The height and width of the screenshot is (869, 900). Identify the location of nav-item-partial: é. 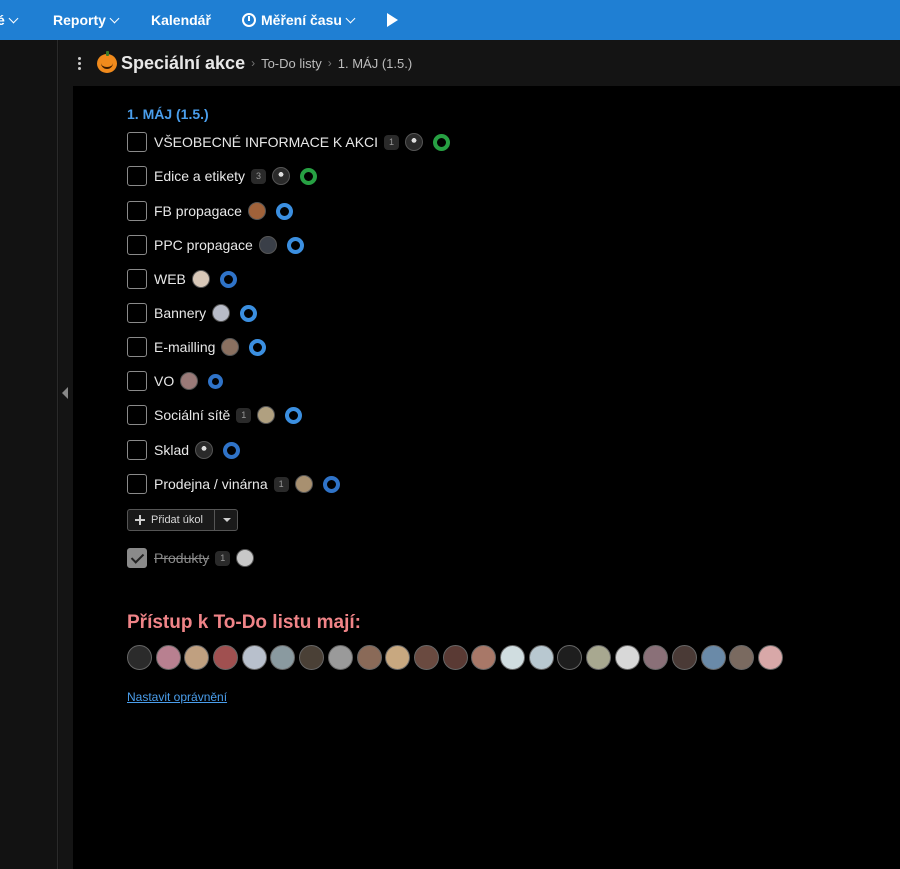
(9, 20).